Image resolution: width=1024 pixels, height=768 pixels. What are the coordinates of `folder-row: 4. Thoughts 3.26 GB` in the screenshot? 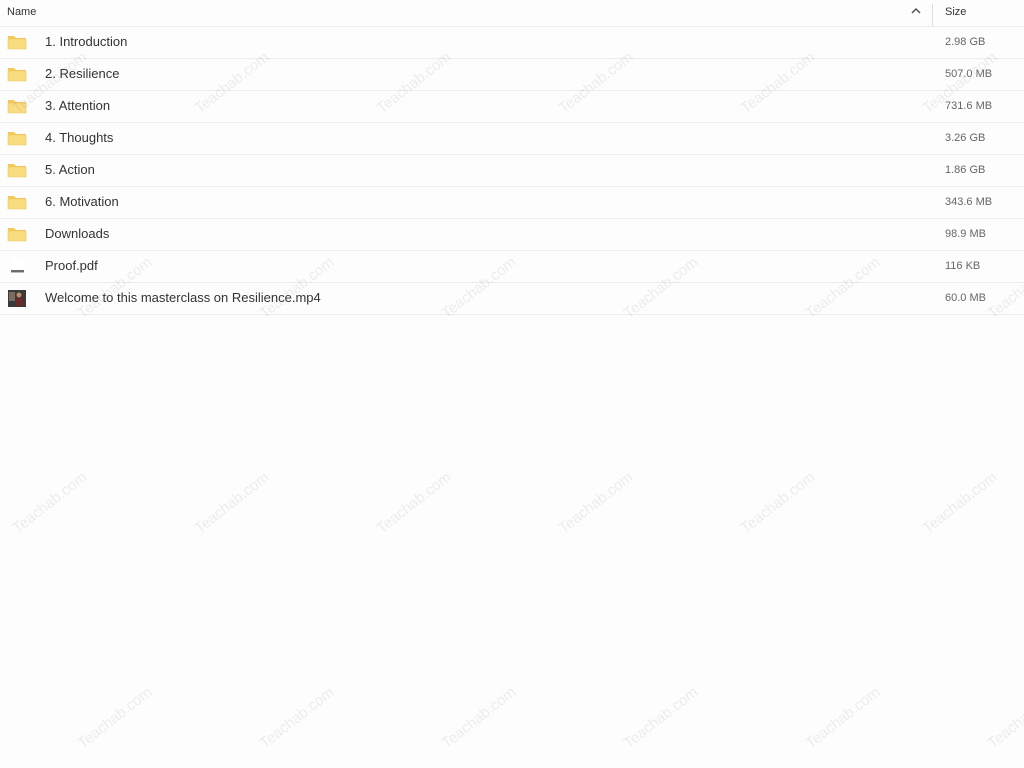 It's located at (512, 139).